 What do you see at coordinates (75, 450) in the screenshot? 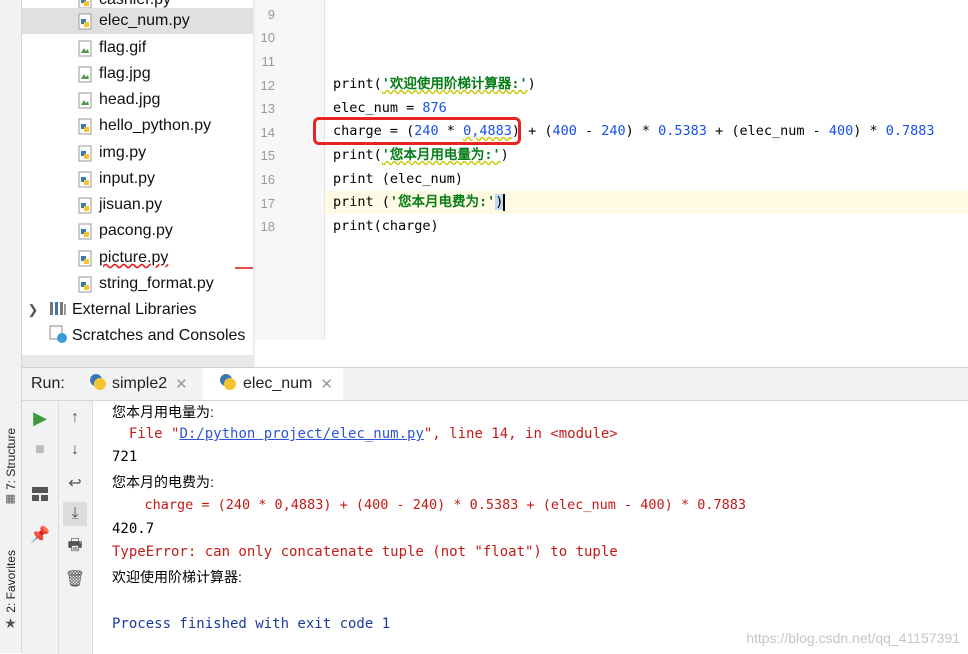
I see `arrow-down-icon: ↓` at bounding box center [75, 450].